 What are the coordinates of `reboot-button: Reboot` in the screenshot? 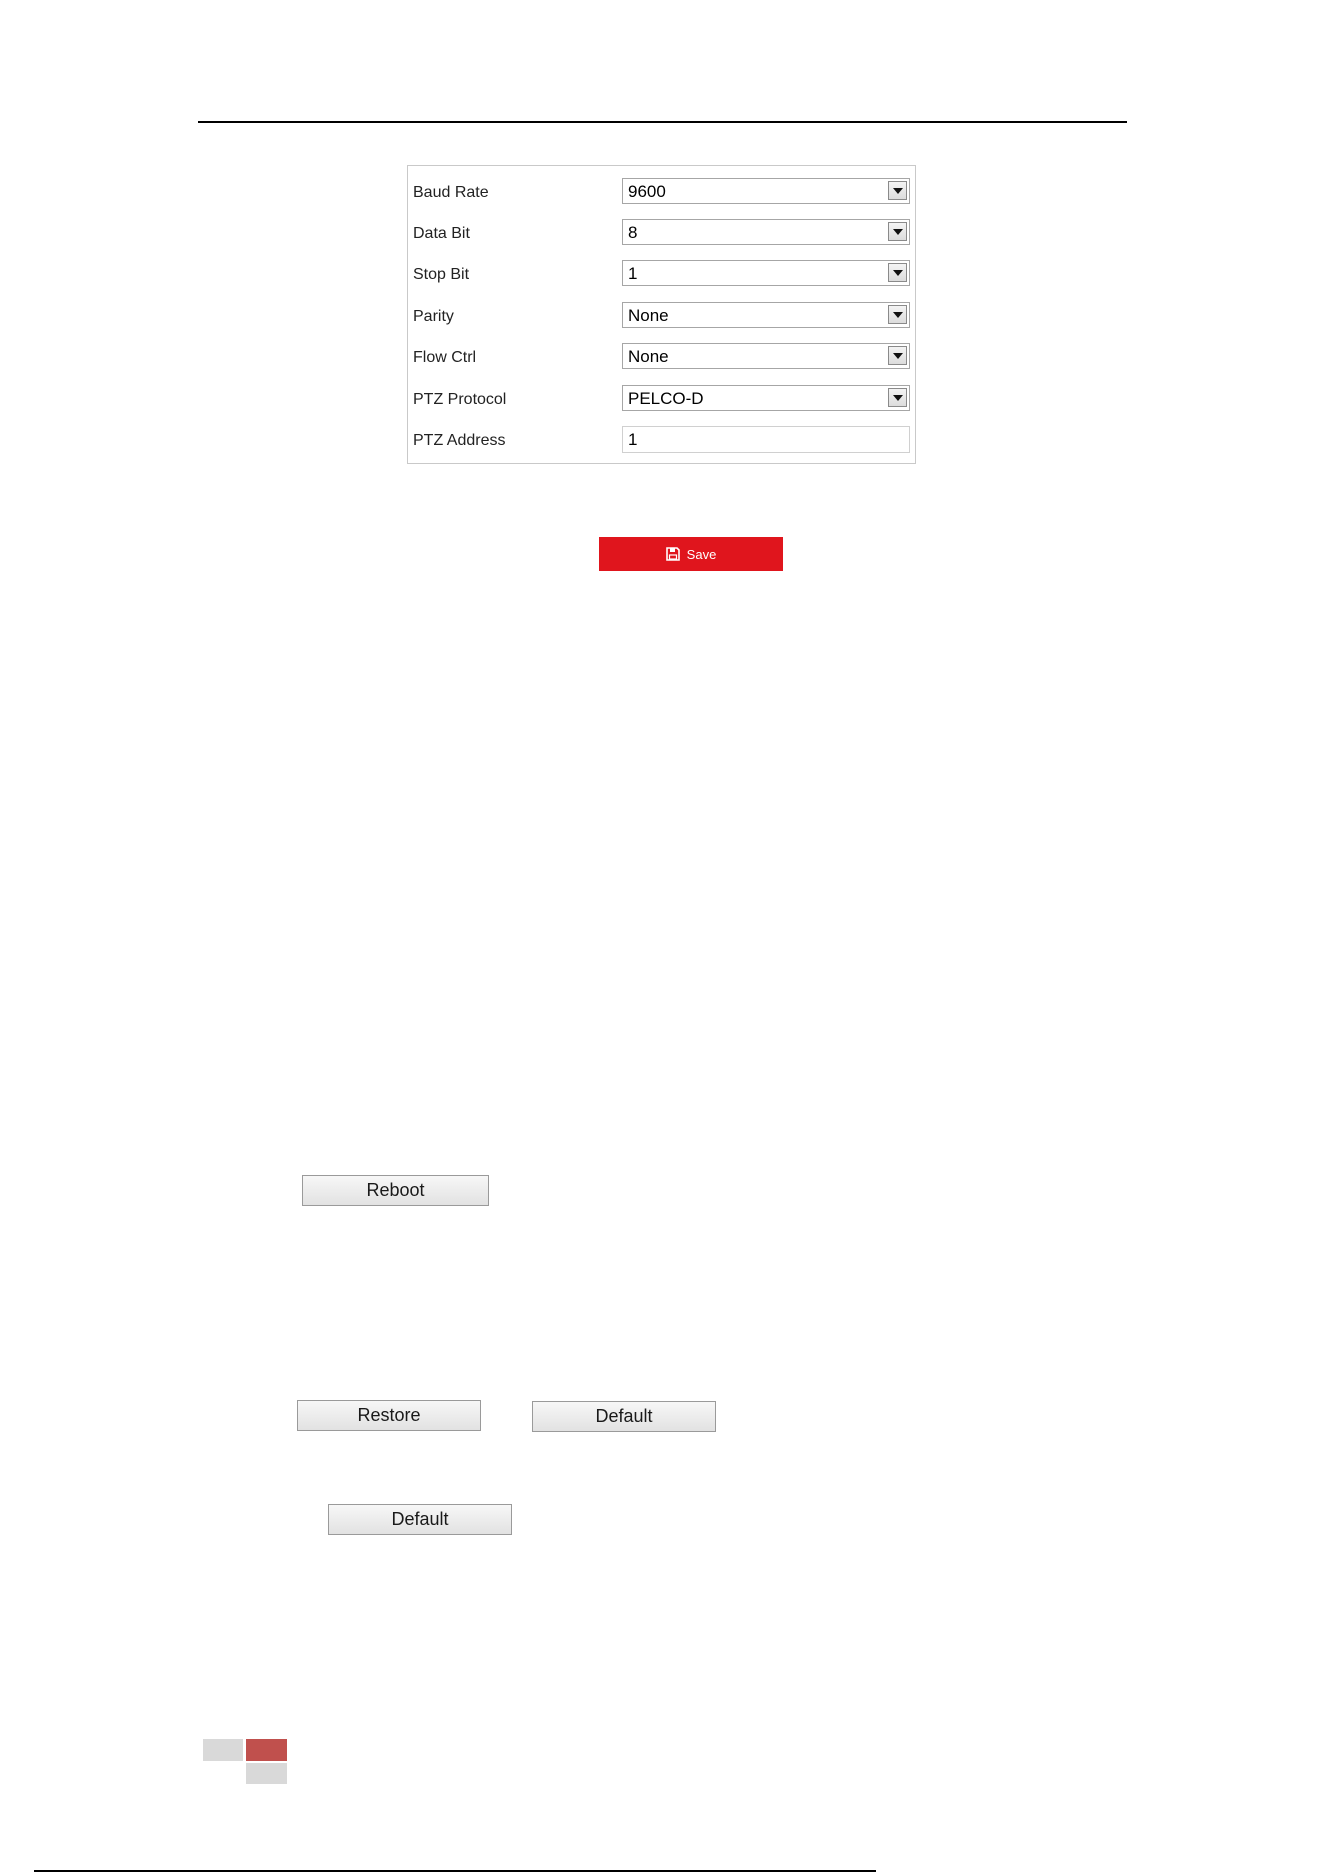 It's located at (395, 1190).